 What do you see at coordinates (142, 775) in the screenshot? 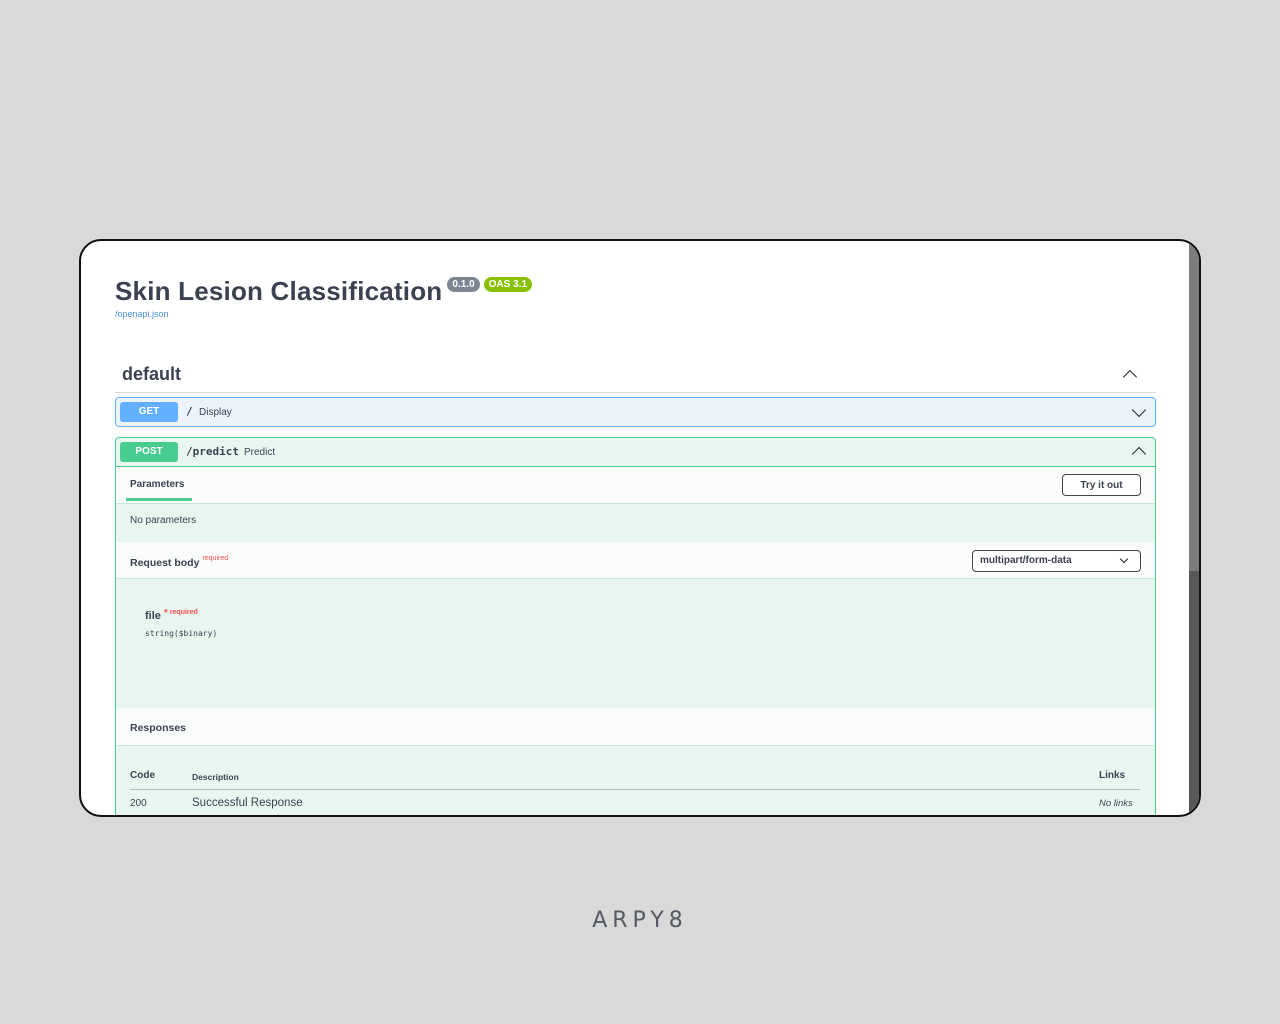
I see `column-header-code: Code` at bounding box center [142, 775].